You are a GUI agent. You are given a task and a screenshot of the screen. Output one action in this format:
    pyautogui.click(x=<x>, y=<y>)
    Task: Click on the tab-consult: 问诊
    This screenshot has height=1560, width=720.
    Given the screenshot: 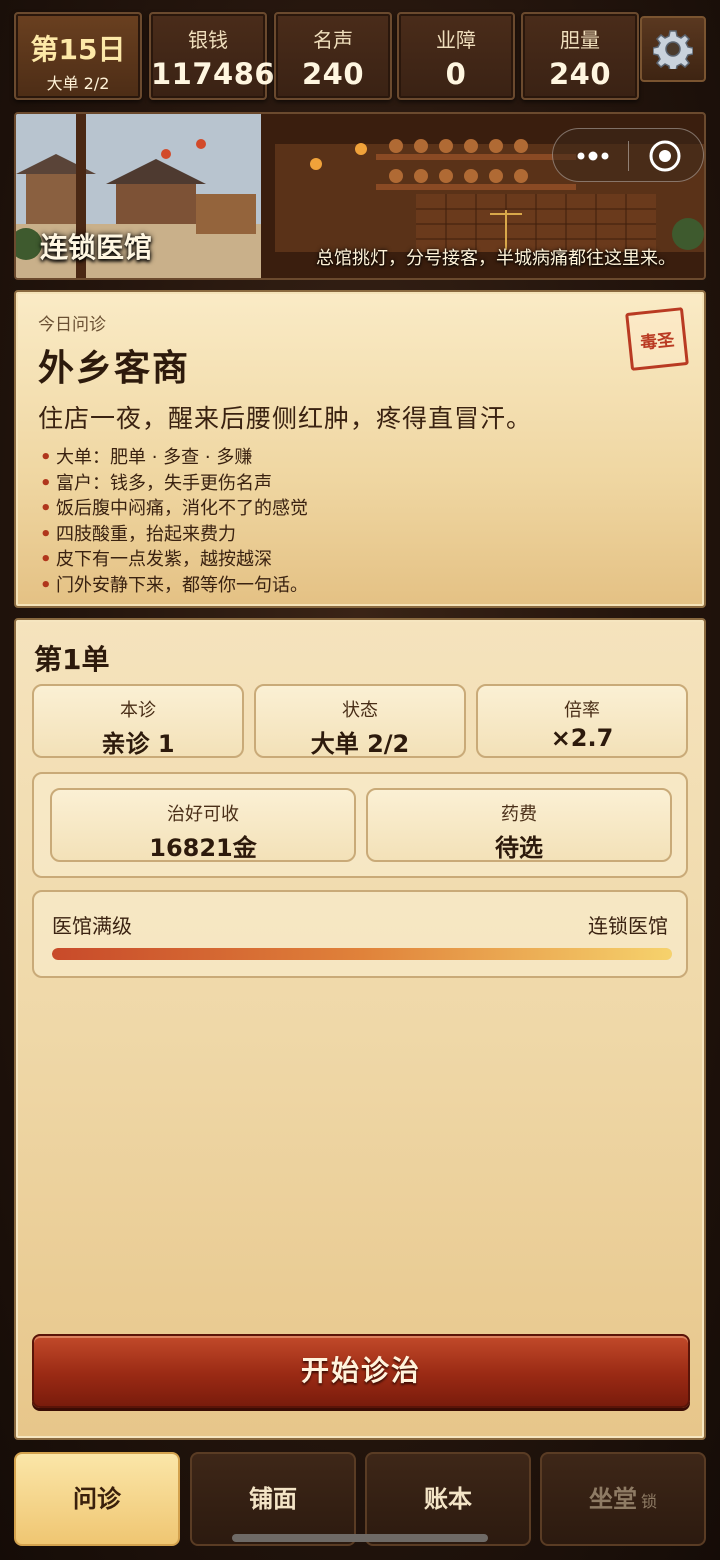 What is the action you would take?
    pyautogui.click(x=97, y=1499)
    